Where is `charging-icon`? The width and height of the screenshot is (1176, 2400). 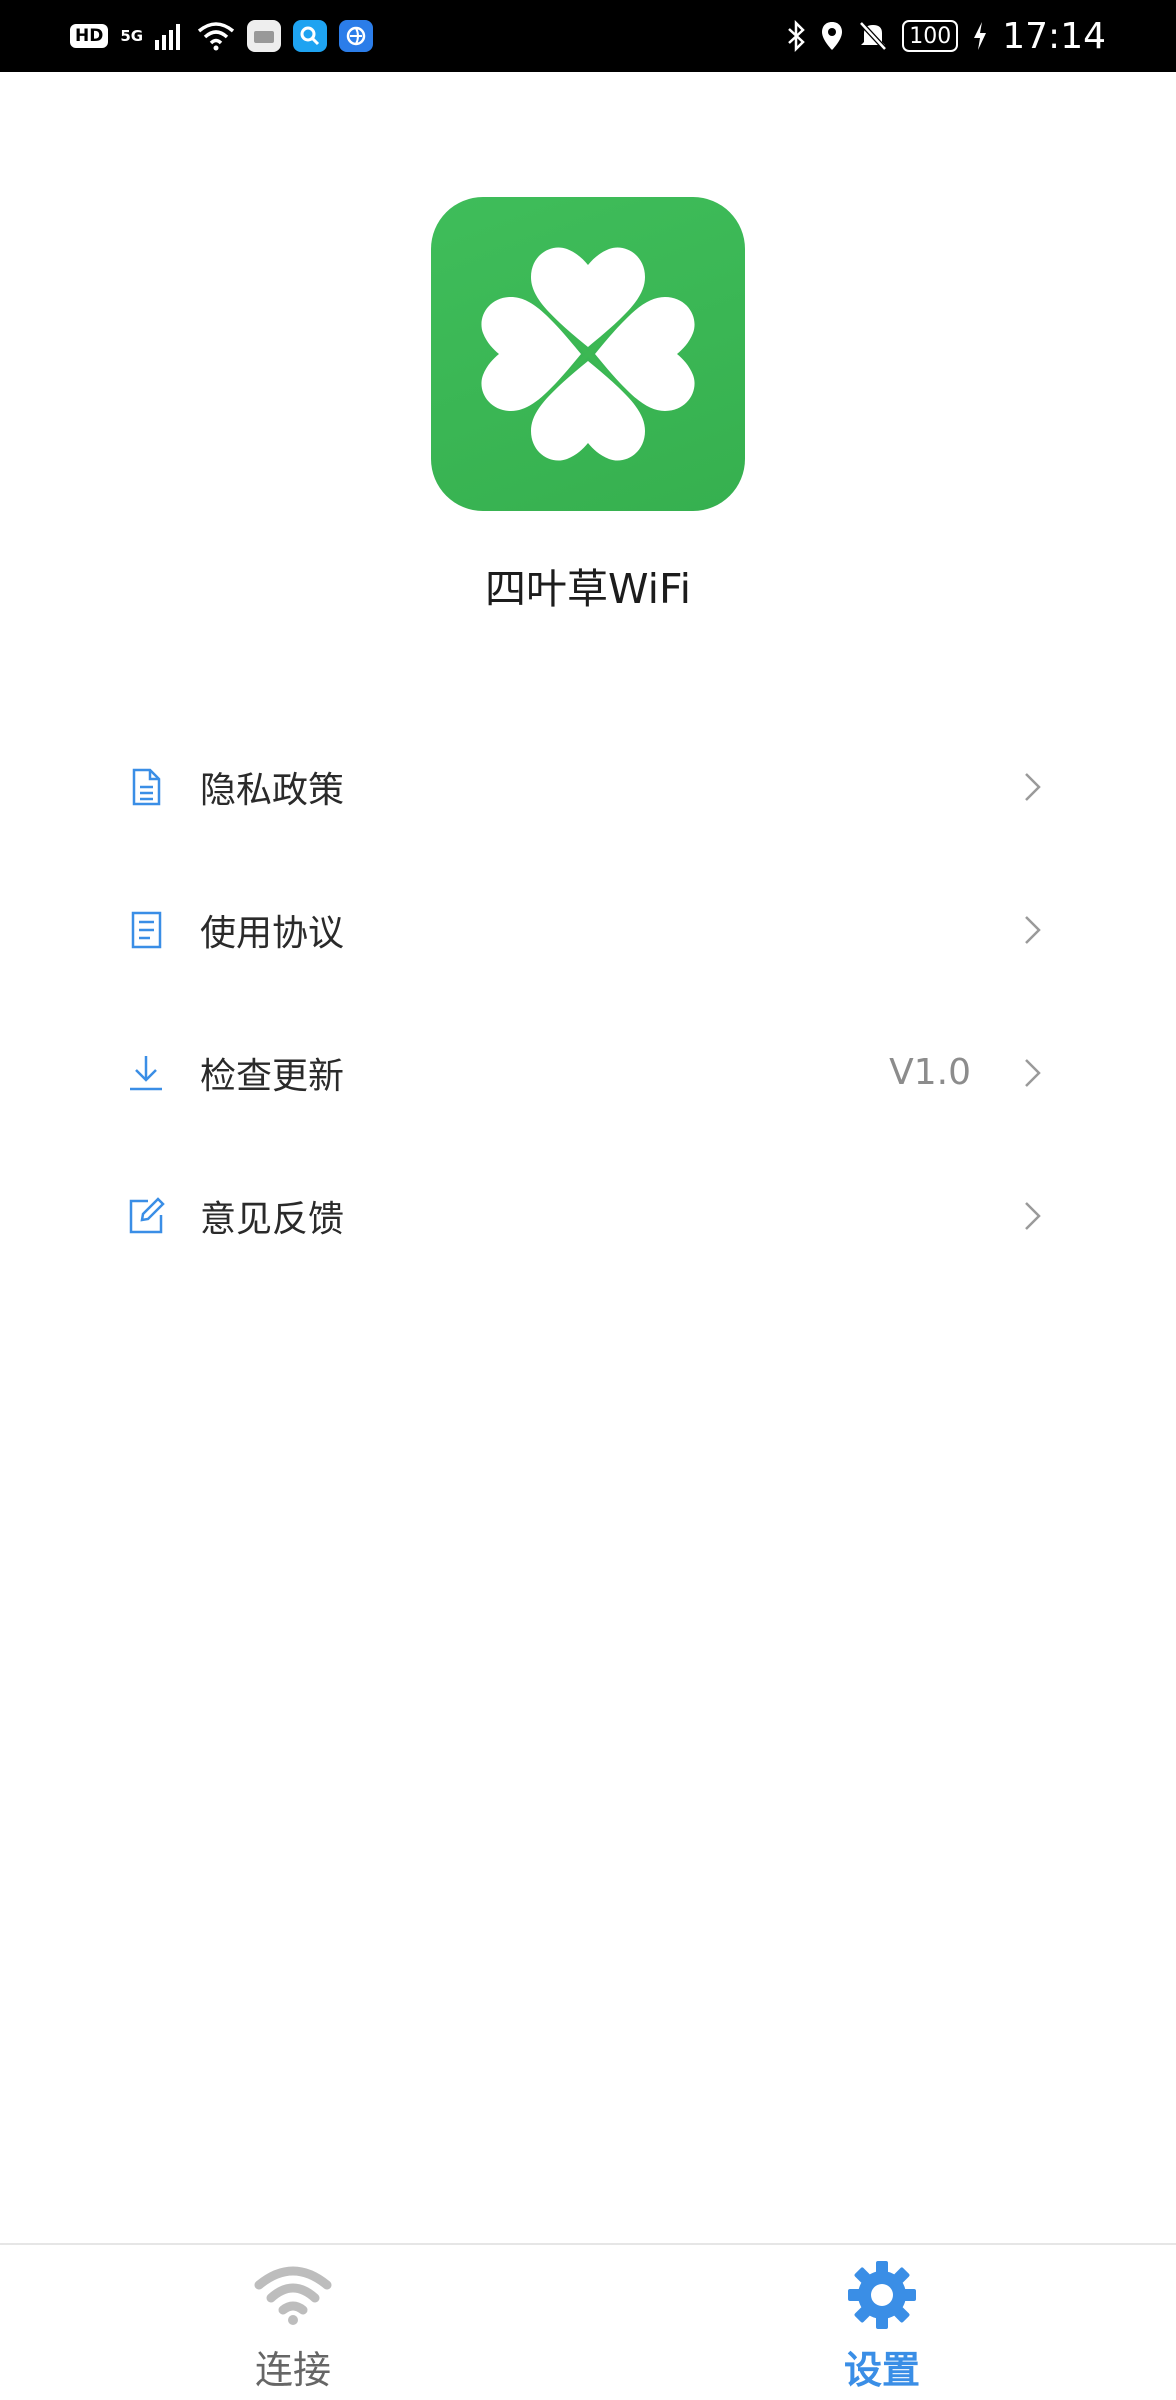 charging-icon is located at coordinates (980, 36).